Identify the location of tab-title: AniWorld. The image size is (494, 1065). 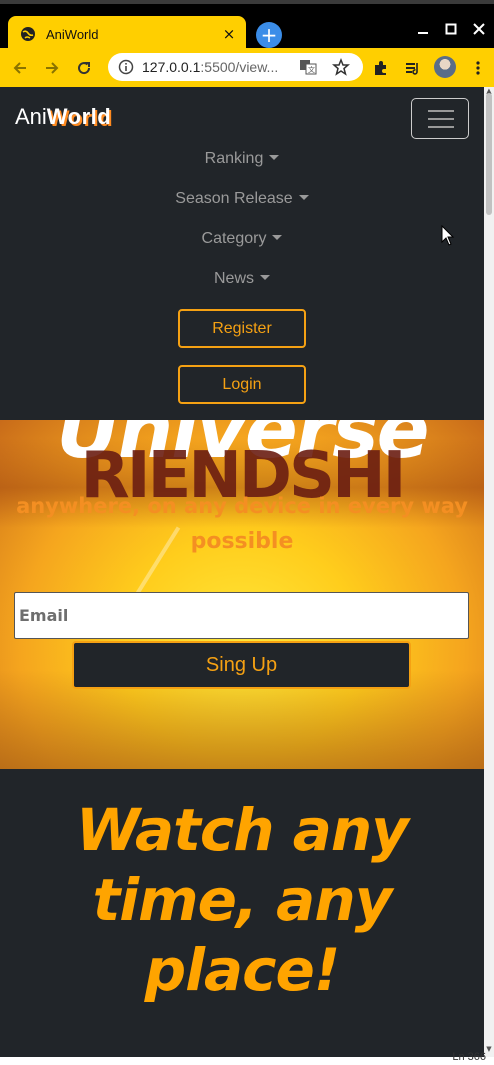
(72, 34).